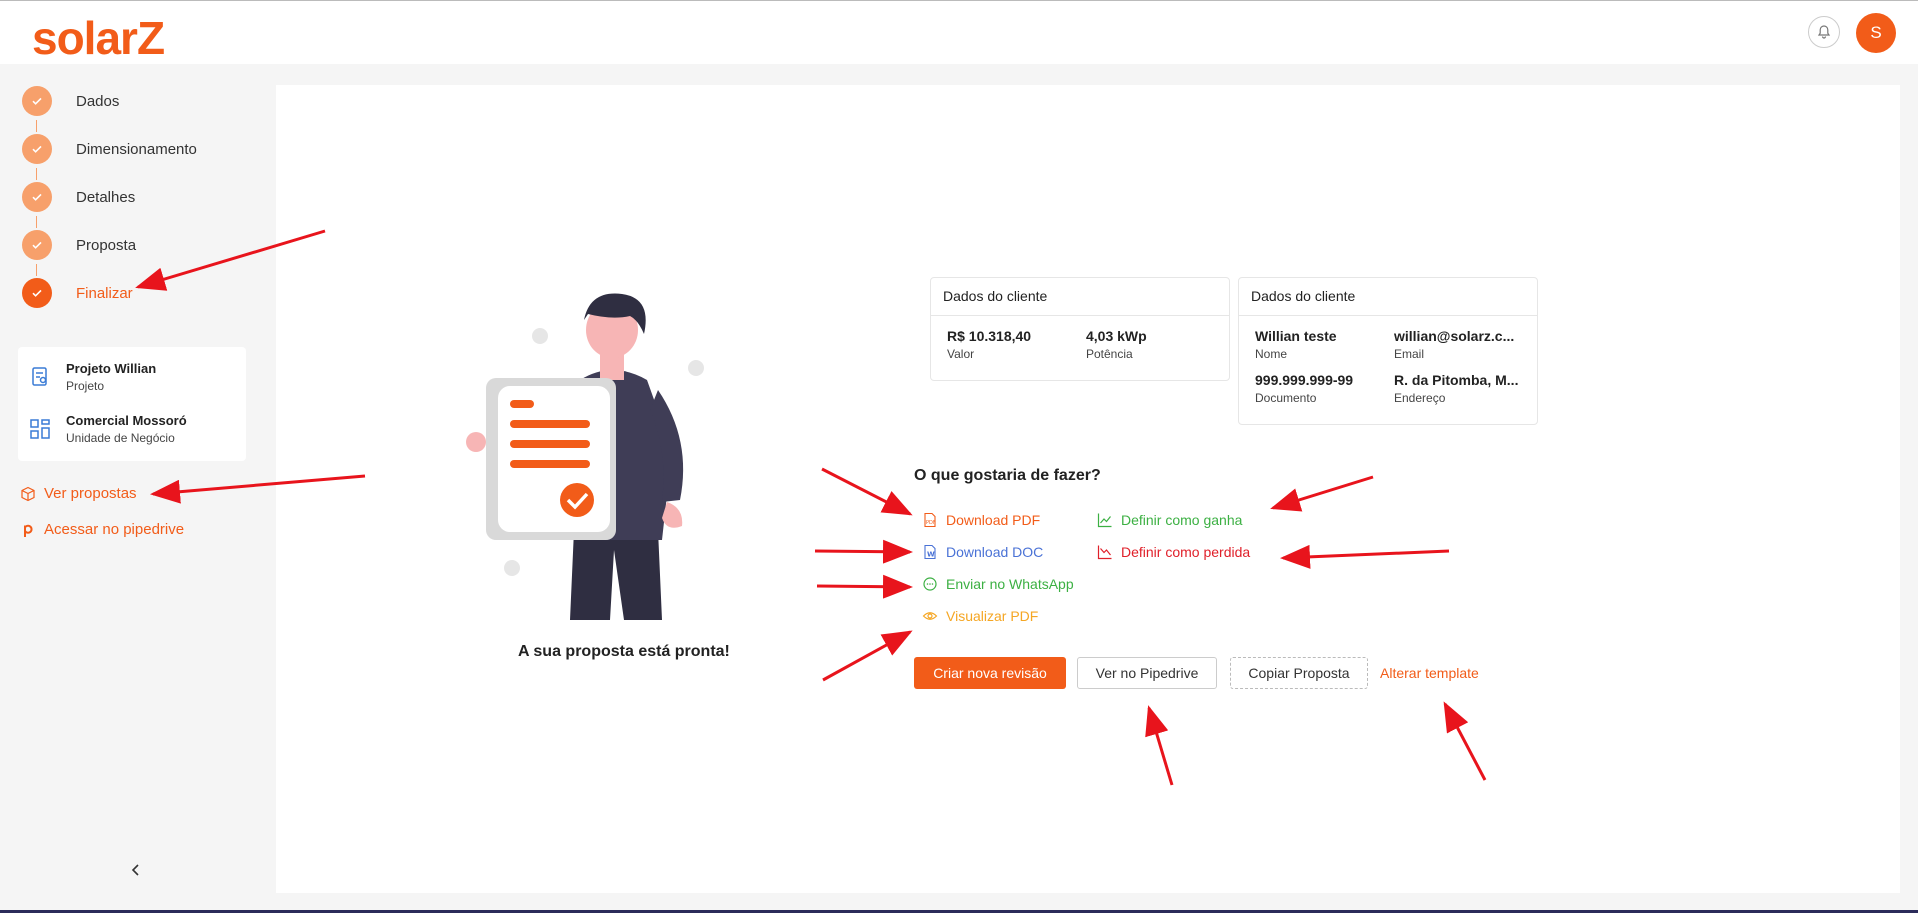 The image size is (1918, 913). I want to click on eye-icon, so click(930, 616).